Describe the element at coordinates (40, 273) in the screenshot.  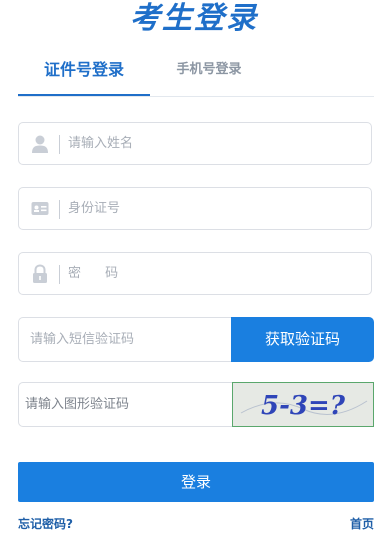
I see `lock-icon` at that location.